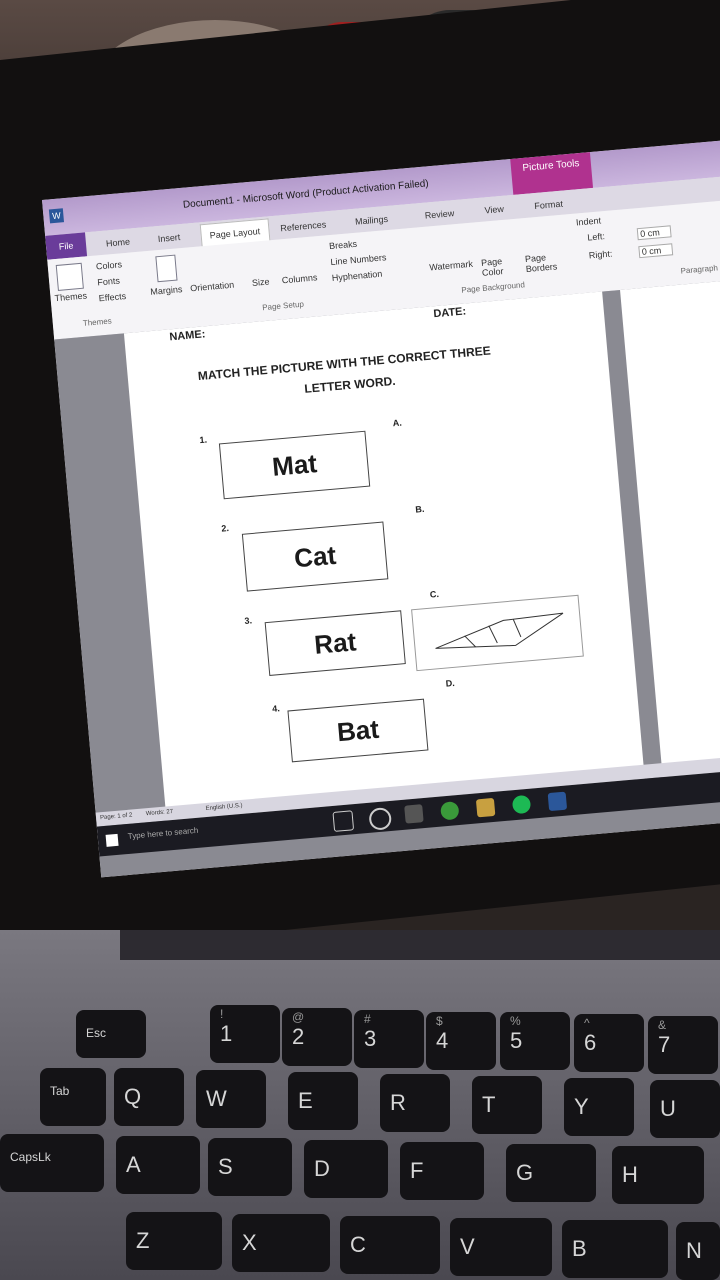 This screenshot has width=720, height=1280. Describe the element at coordinates (442, 1171) in the screenshot. I see `key-f: F` at that location.